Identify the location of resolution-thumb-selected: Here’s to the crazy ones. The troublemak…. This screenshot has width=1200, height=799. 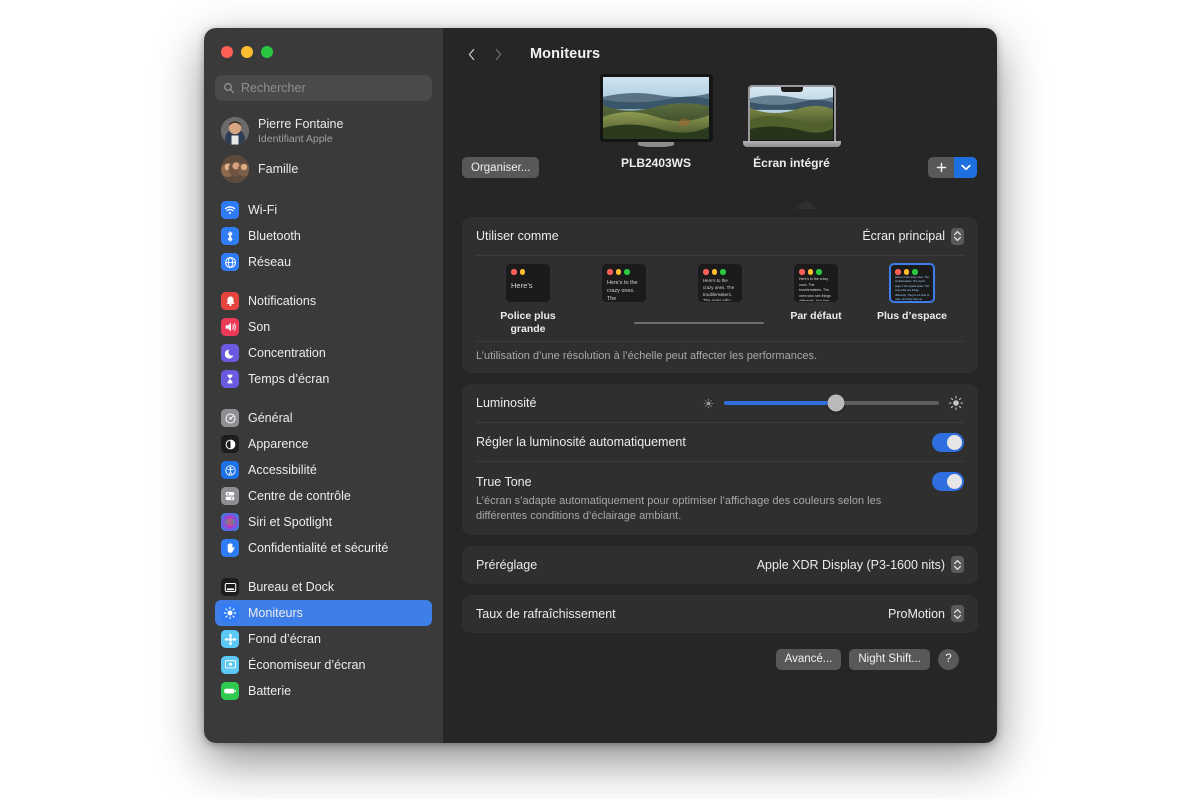
(912, 283).